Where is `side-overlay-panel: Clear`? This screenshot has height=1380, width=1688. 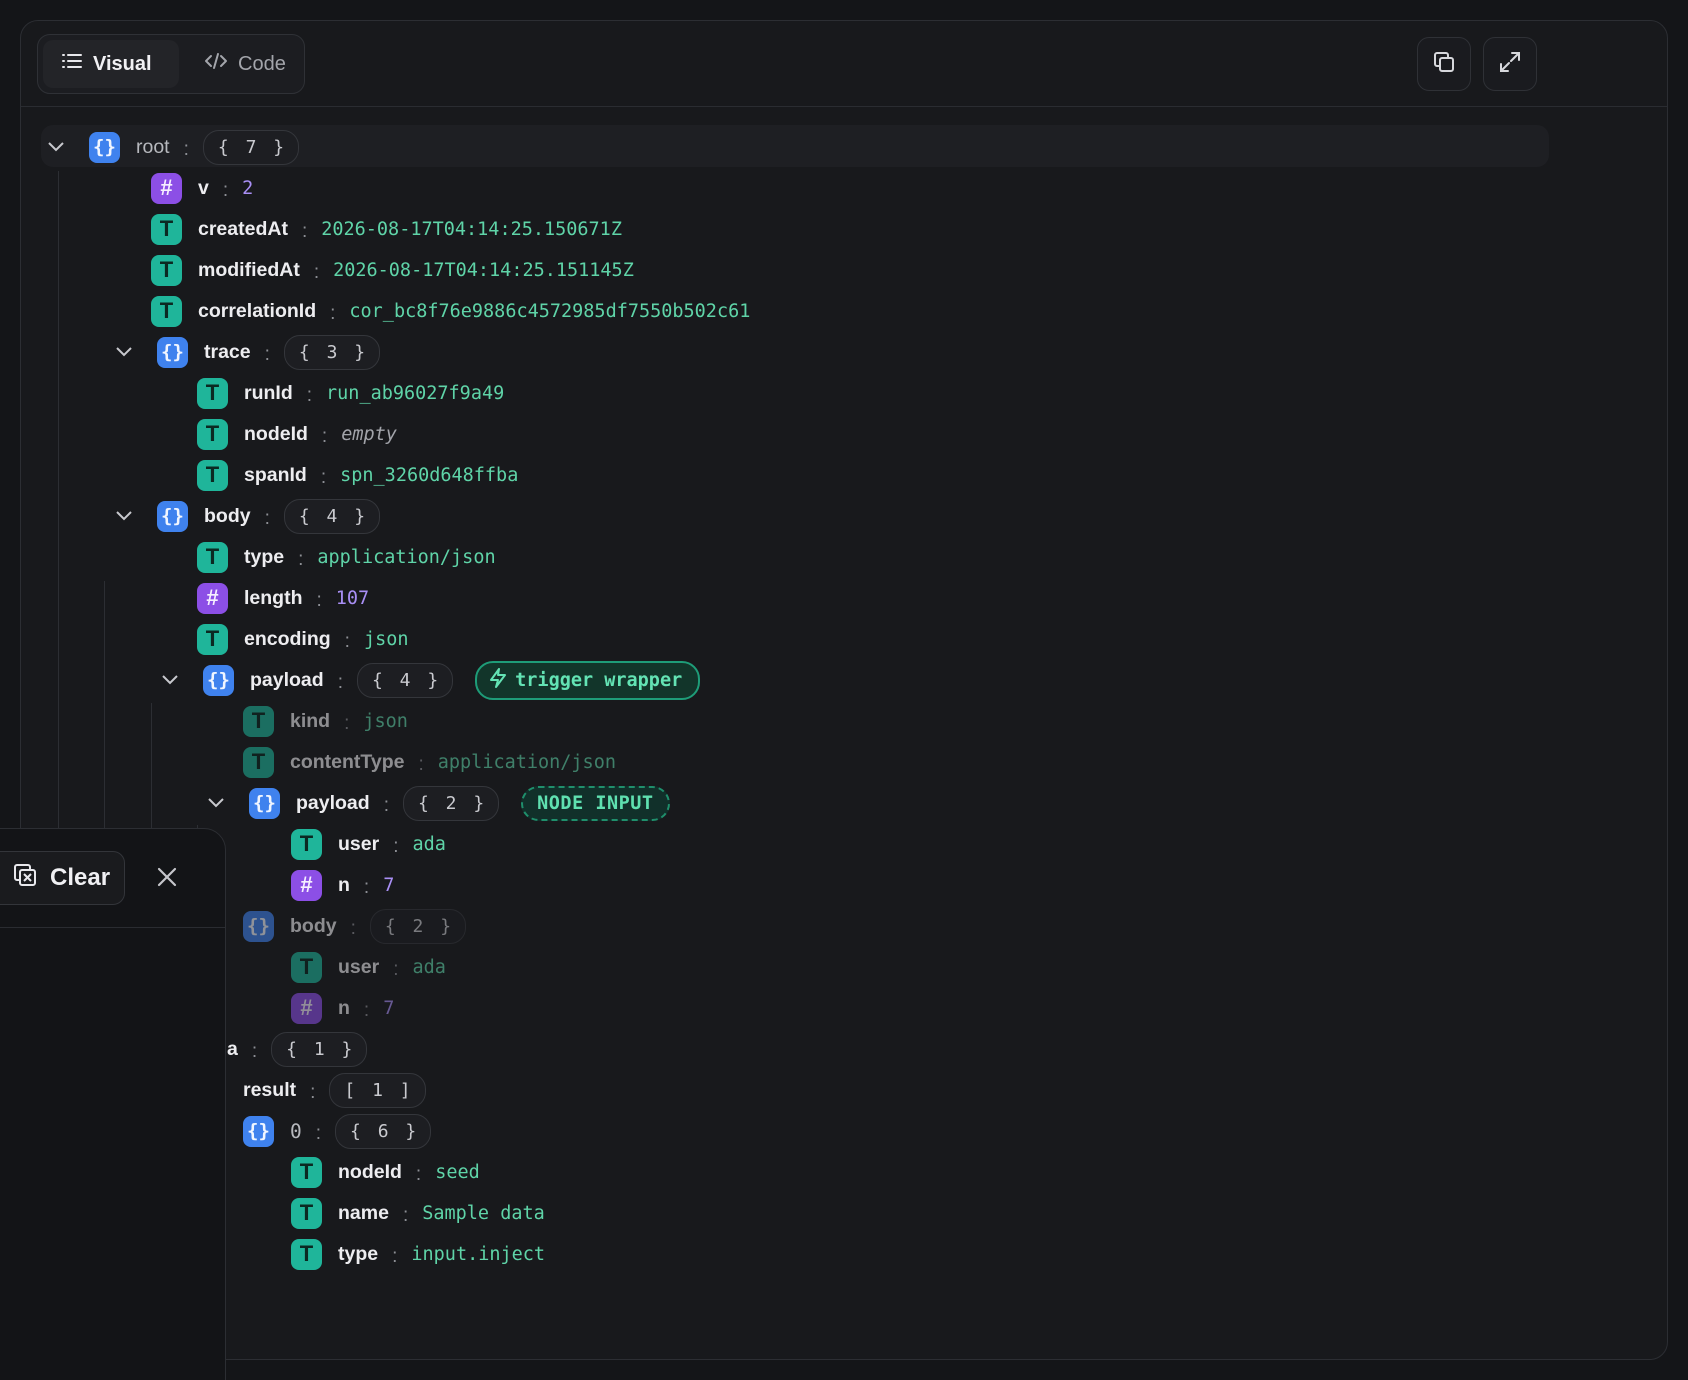
side-overlay-panel: Clear is located at coordinates (113, 1104).